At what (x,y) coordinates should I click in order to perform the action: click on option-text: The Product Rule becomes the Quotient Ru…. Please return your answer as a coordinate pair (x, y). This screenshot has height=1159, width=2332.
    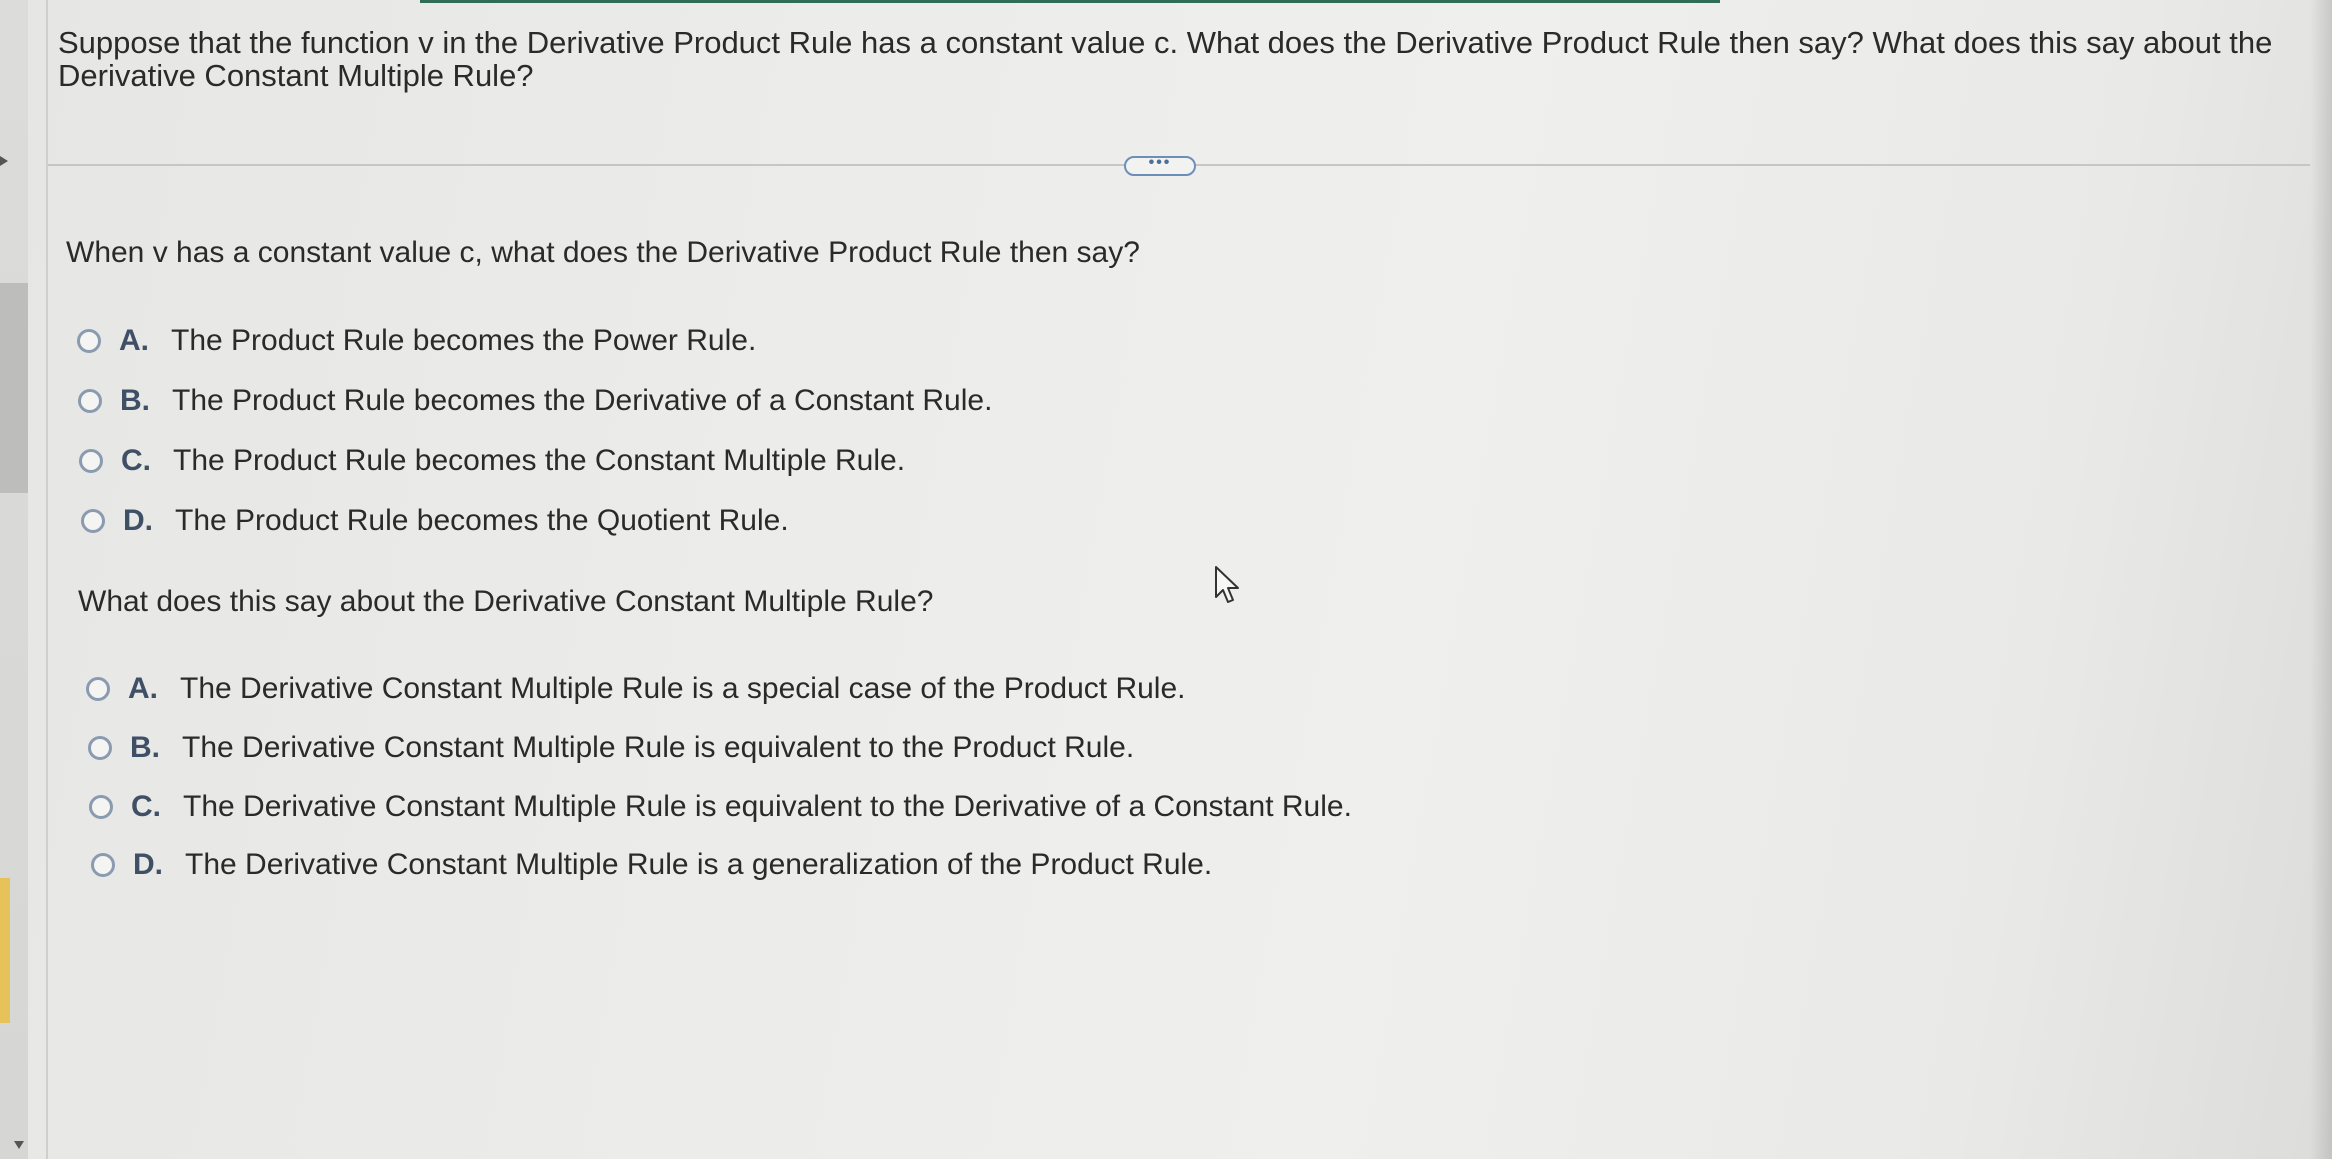
    Looking at the image, I should click on (482, 520).